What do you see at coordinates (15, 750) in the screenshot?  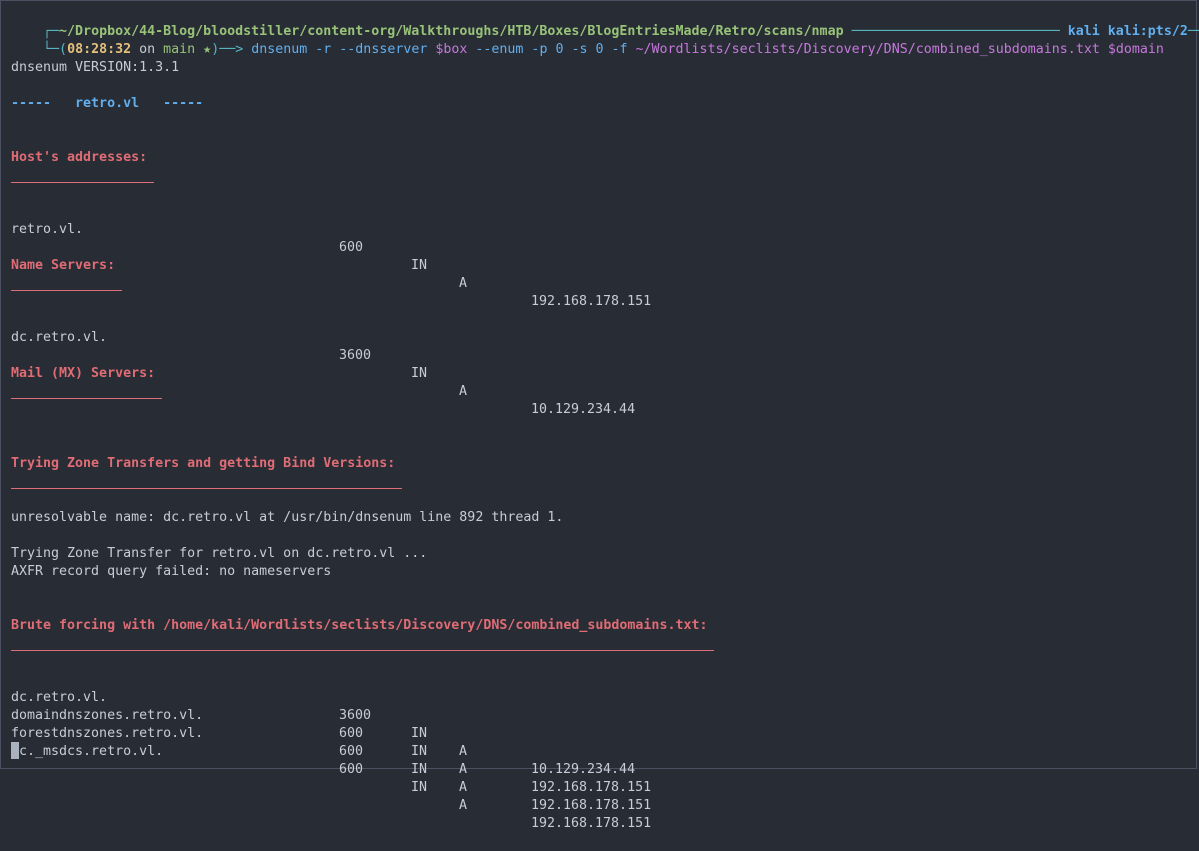 I see `terminal-cursor` at bounding box center [15, 750].